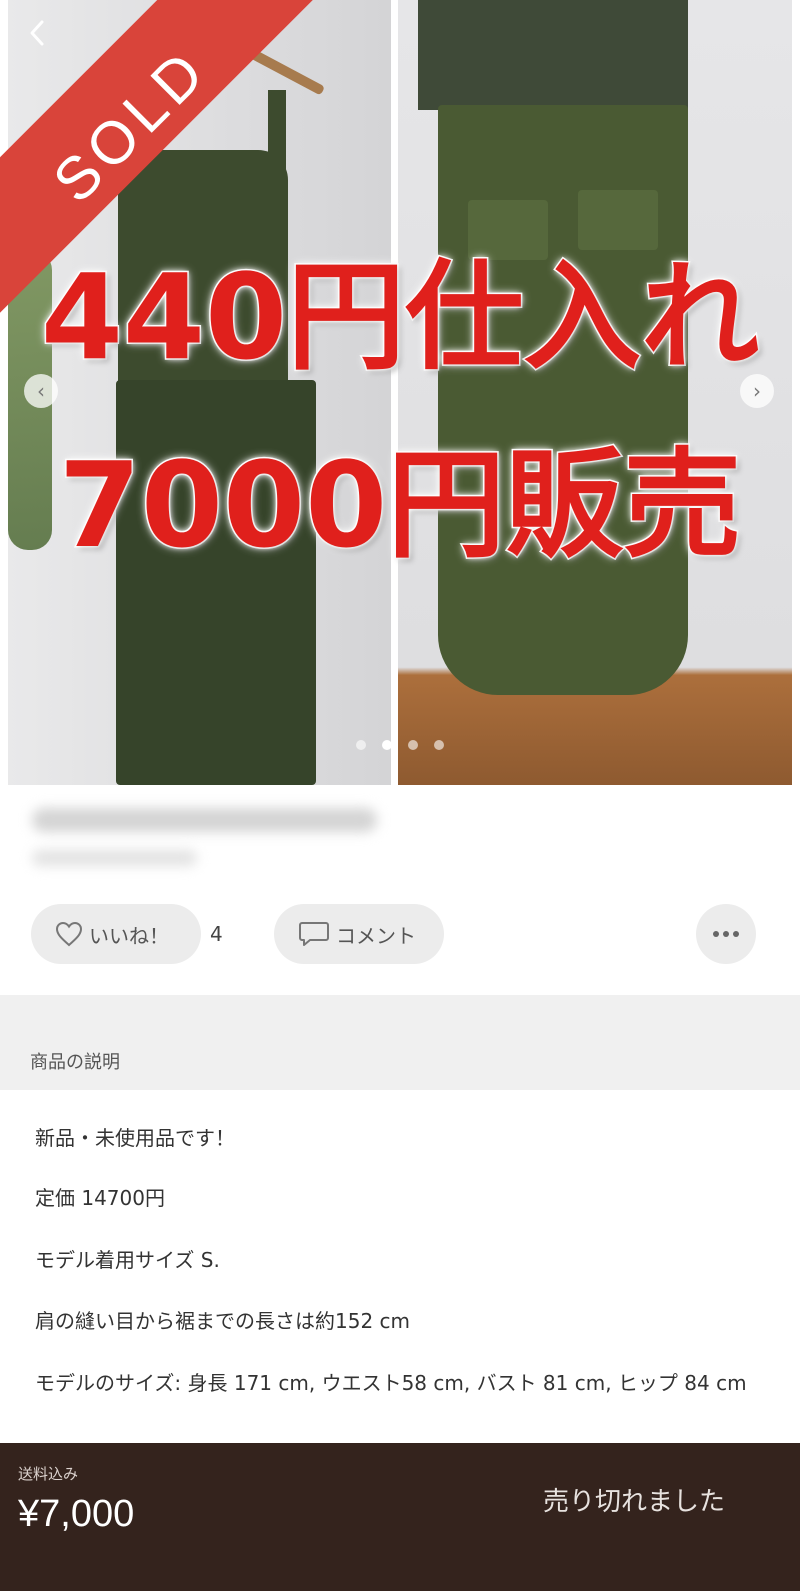  I want to click on speech-bubble-icon, so click(314, 934).